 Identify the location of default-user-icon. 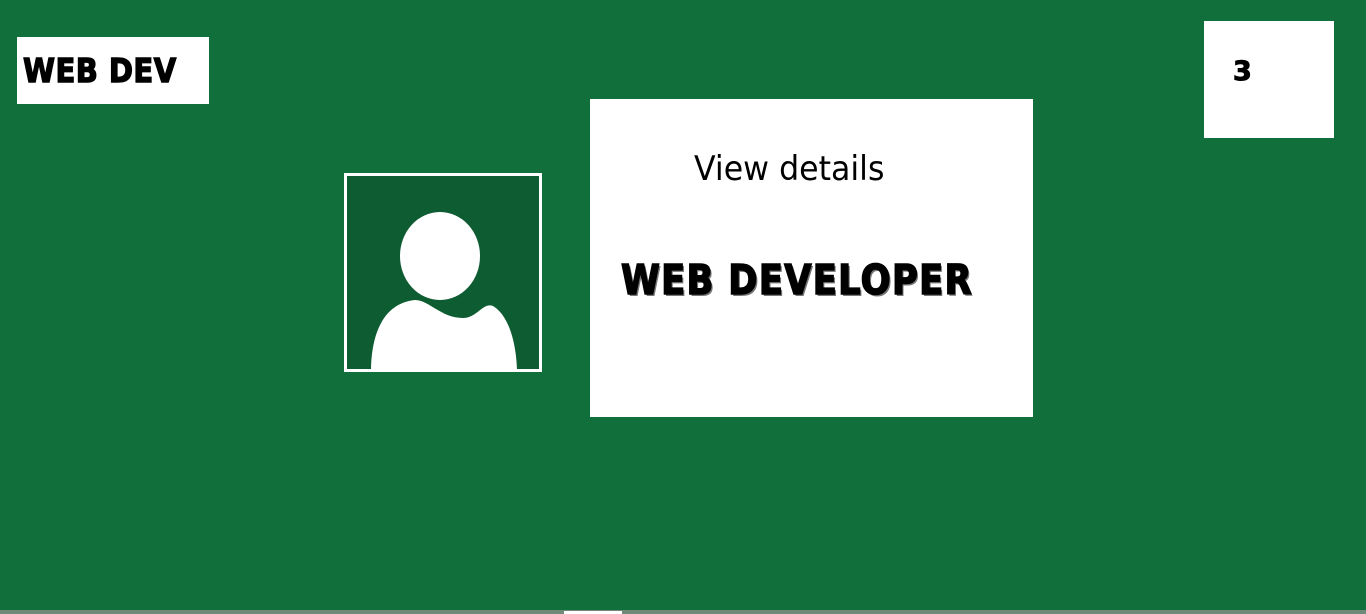
(444, 290).